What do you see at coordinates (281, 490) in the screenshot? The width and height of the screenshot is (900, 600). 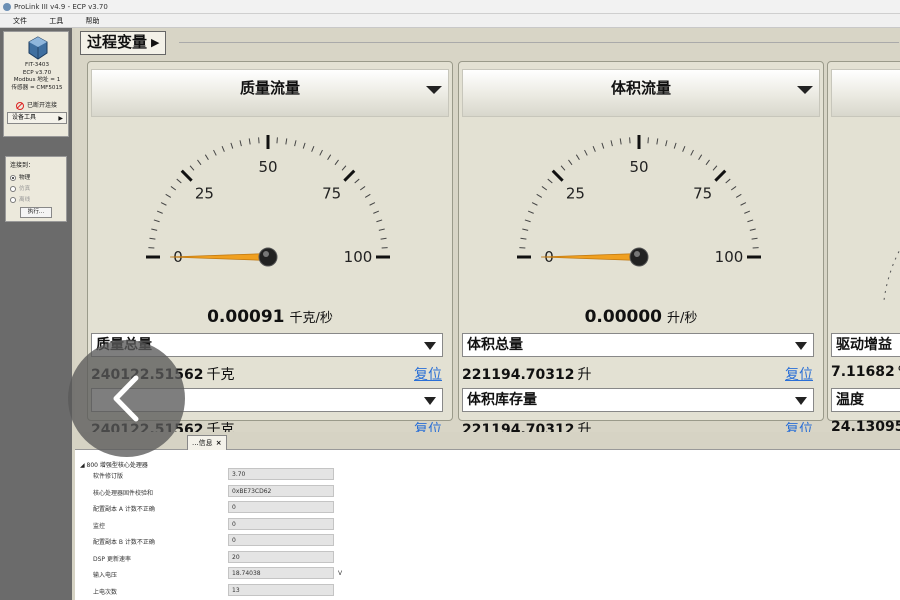 I see `property-value-field: 0xBE73CD62` at bounding box center [281, 490].